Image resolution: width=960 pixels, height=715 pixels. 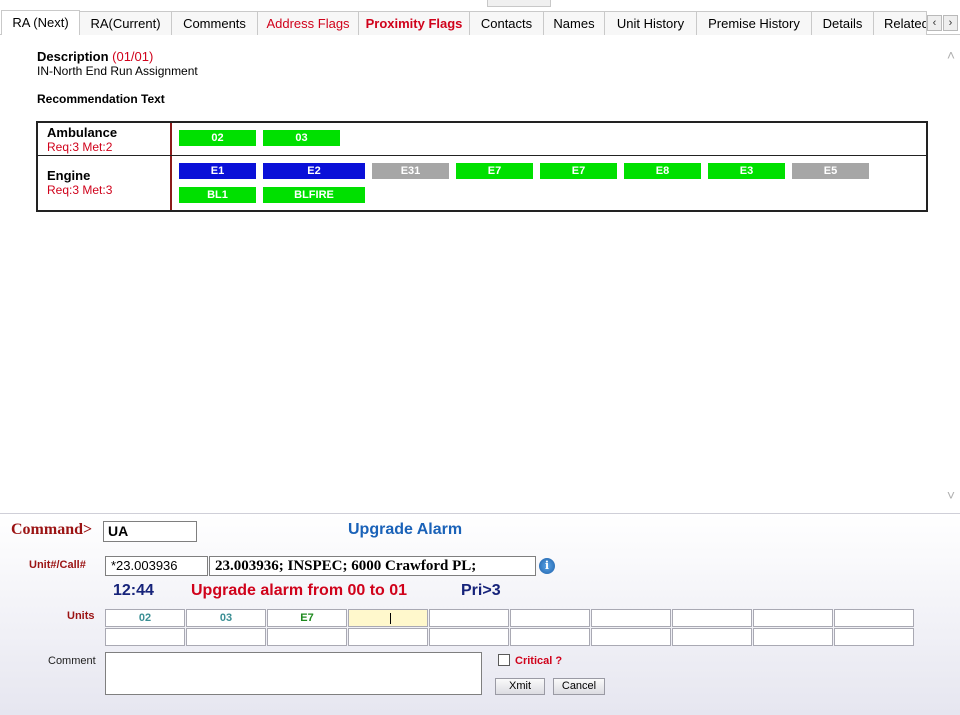 I want to click on scroll-down-icon: ˅, so click(x=951, y=495).